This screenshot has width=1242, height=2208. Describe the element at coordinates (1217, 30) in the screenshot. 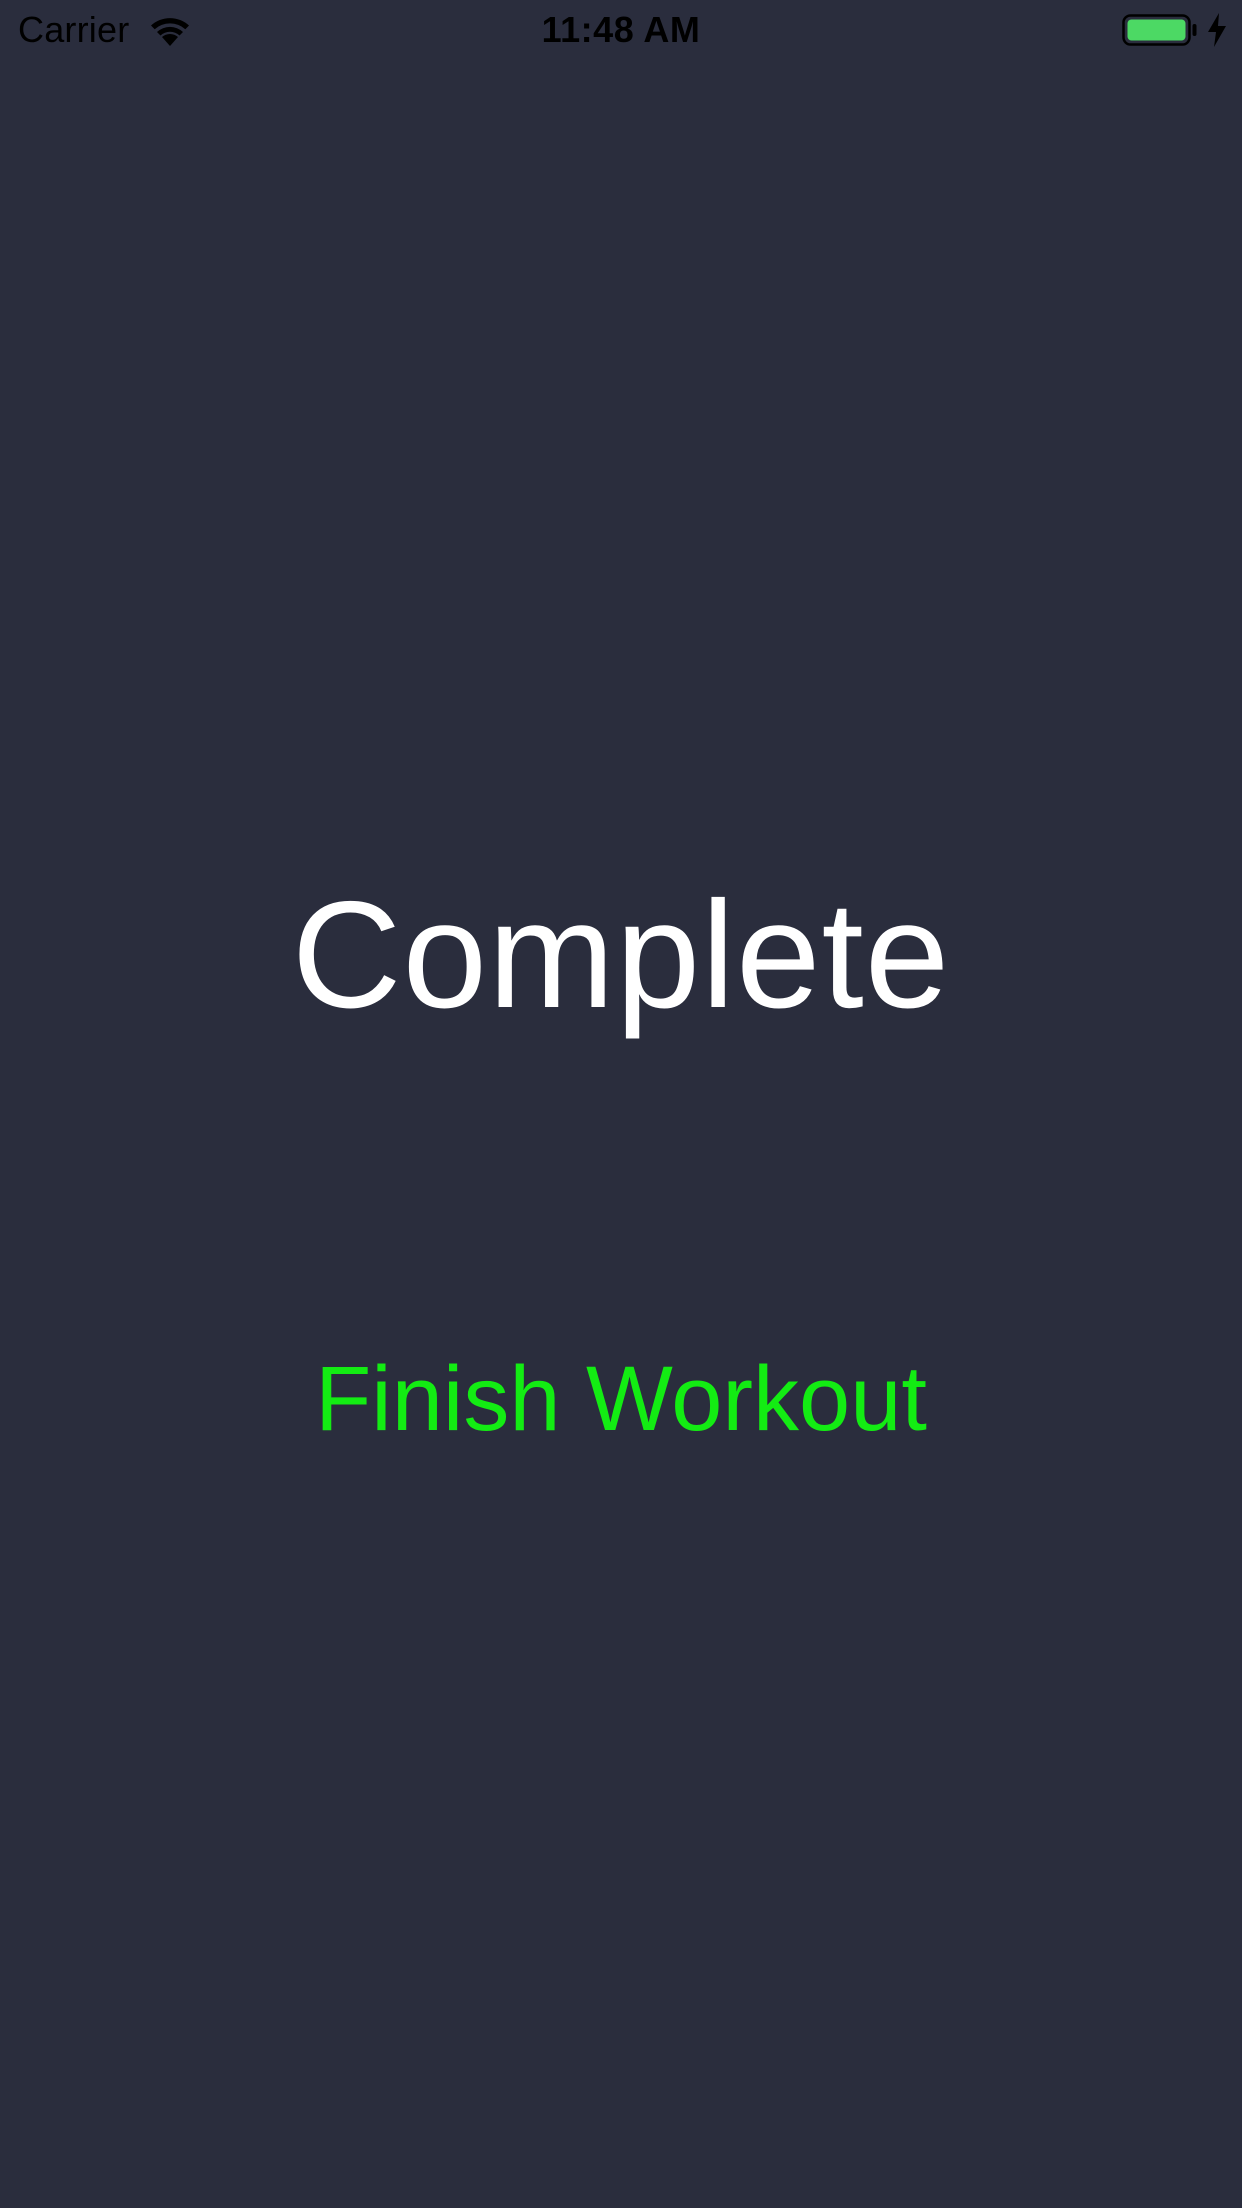

I see `charging-bolt-icon` at that location.